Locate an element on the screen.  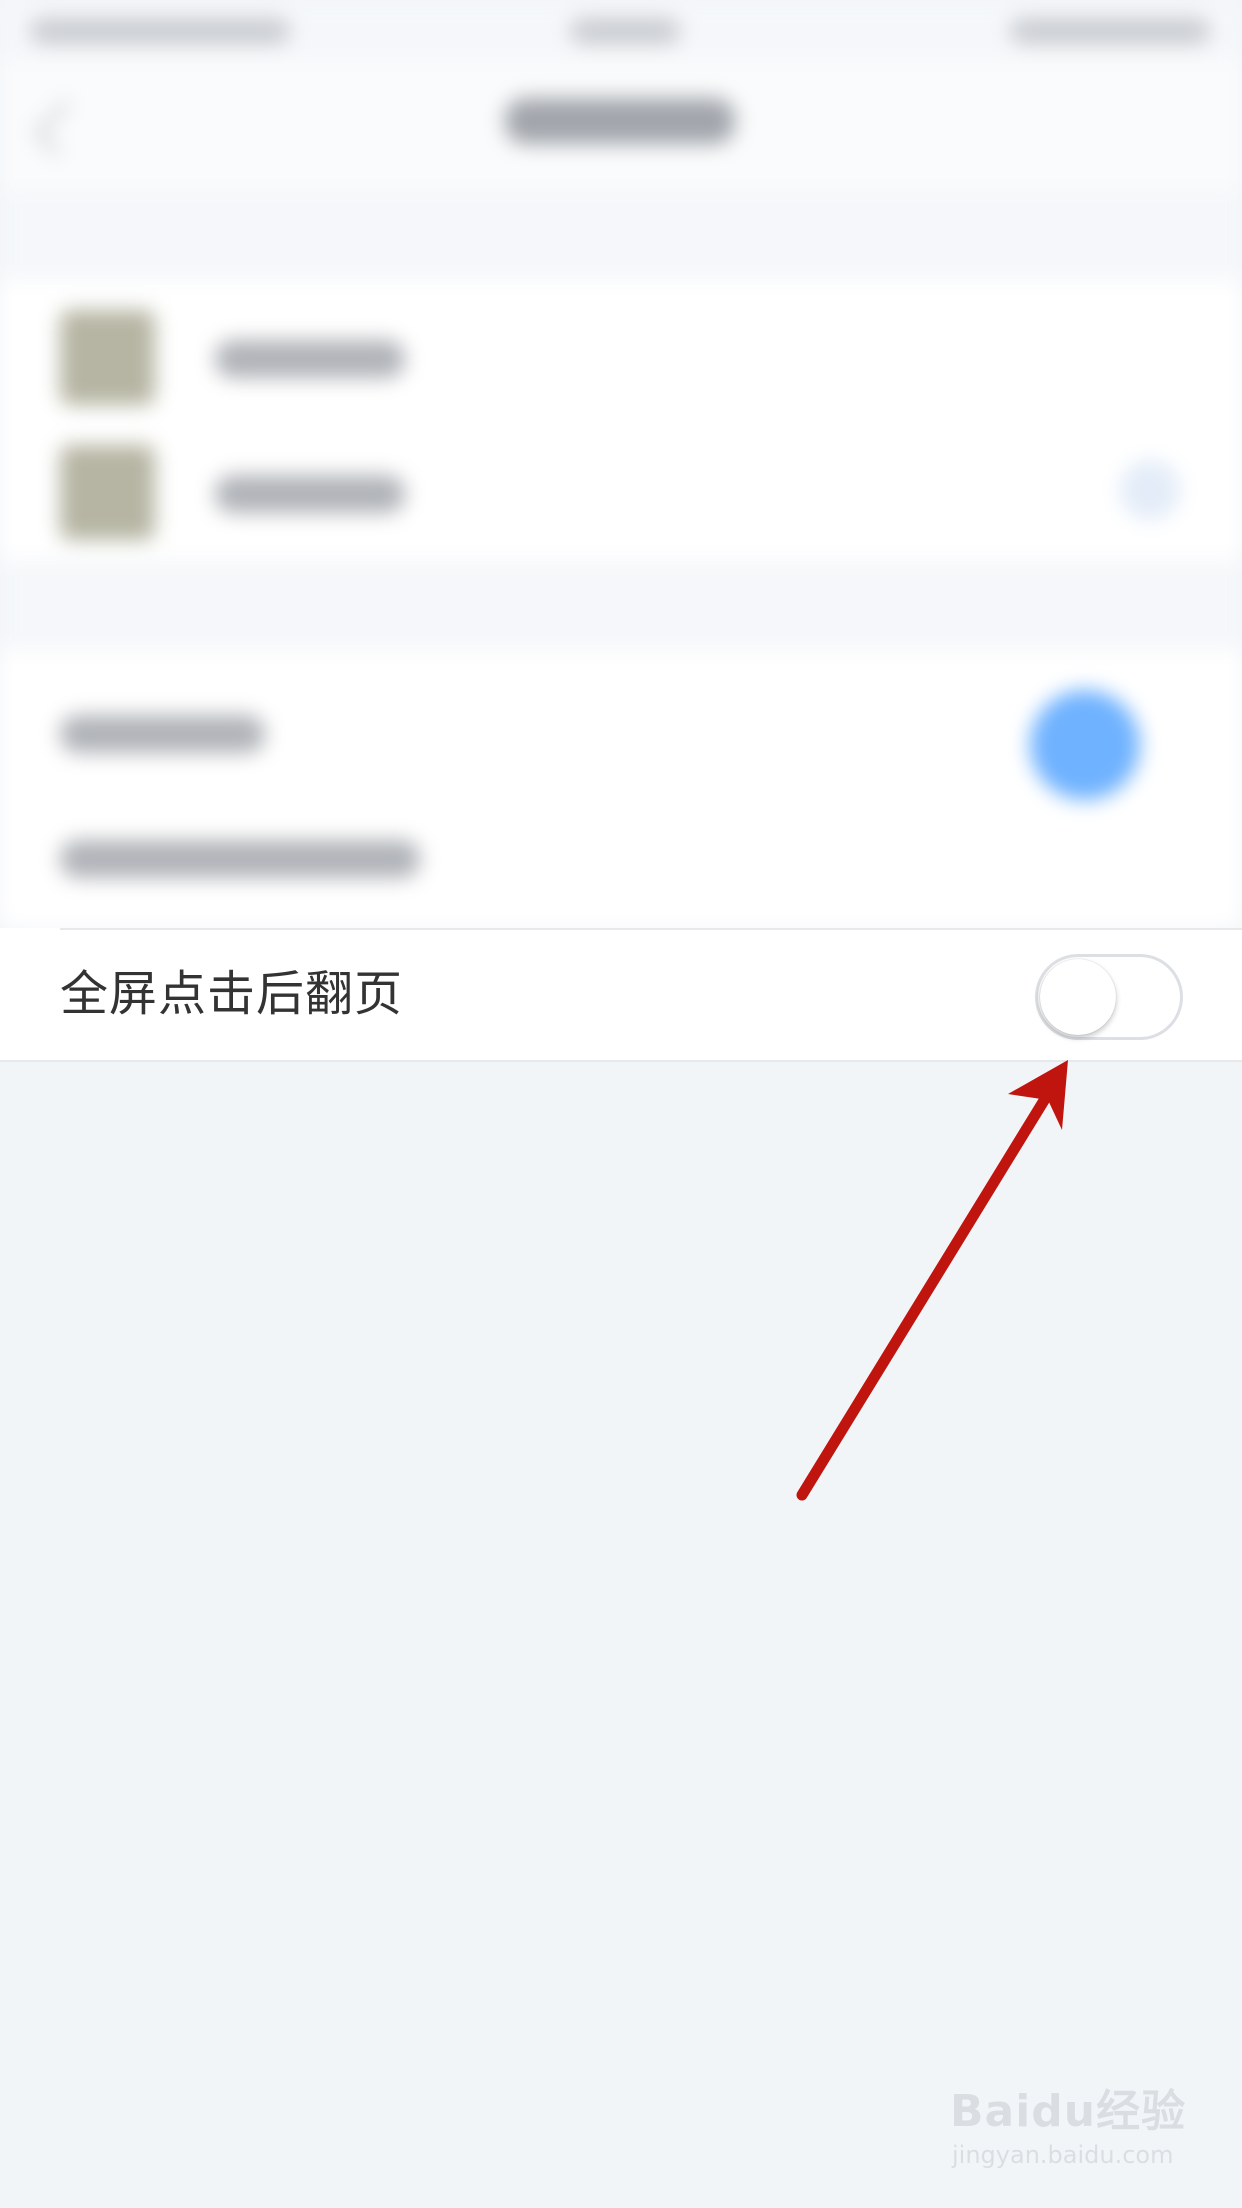
divider is located at coordinates (651, 929).